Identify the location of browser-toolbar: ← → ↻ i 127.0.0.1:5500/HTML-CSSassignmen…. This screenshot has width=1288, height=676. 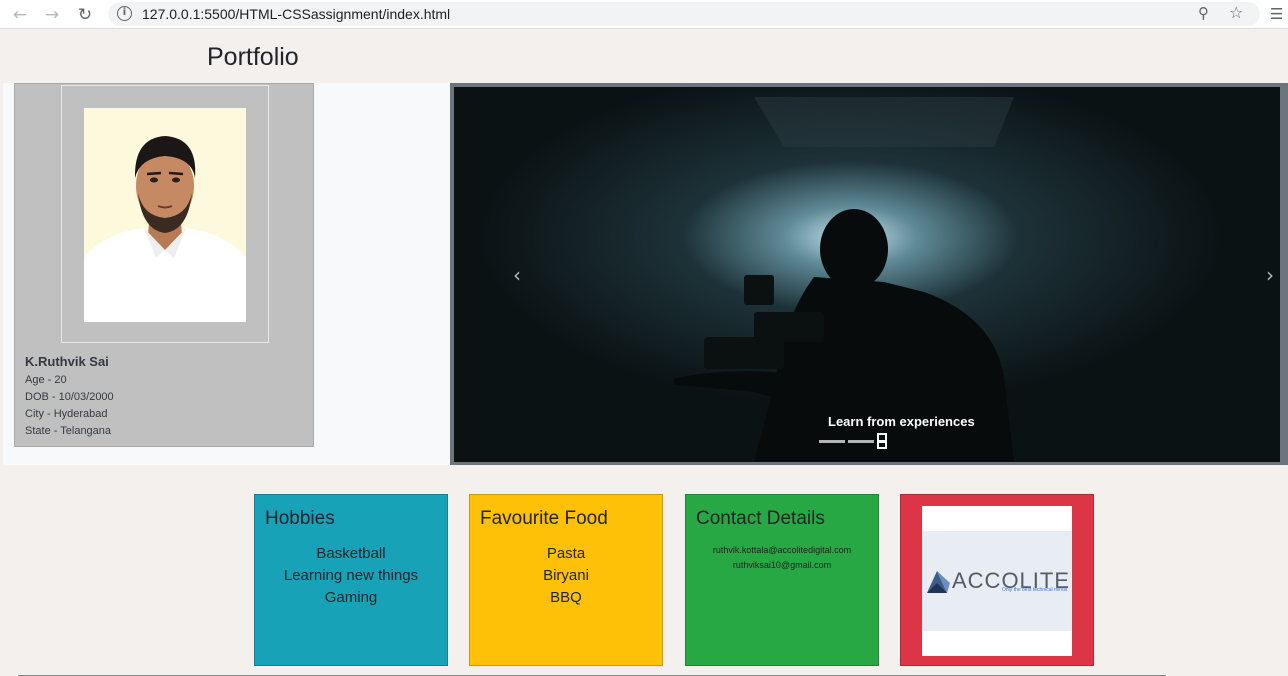
(644, 14).